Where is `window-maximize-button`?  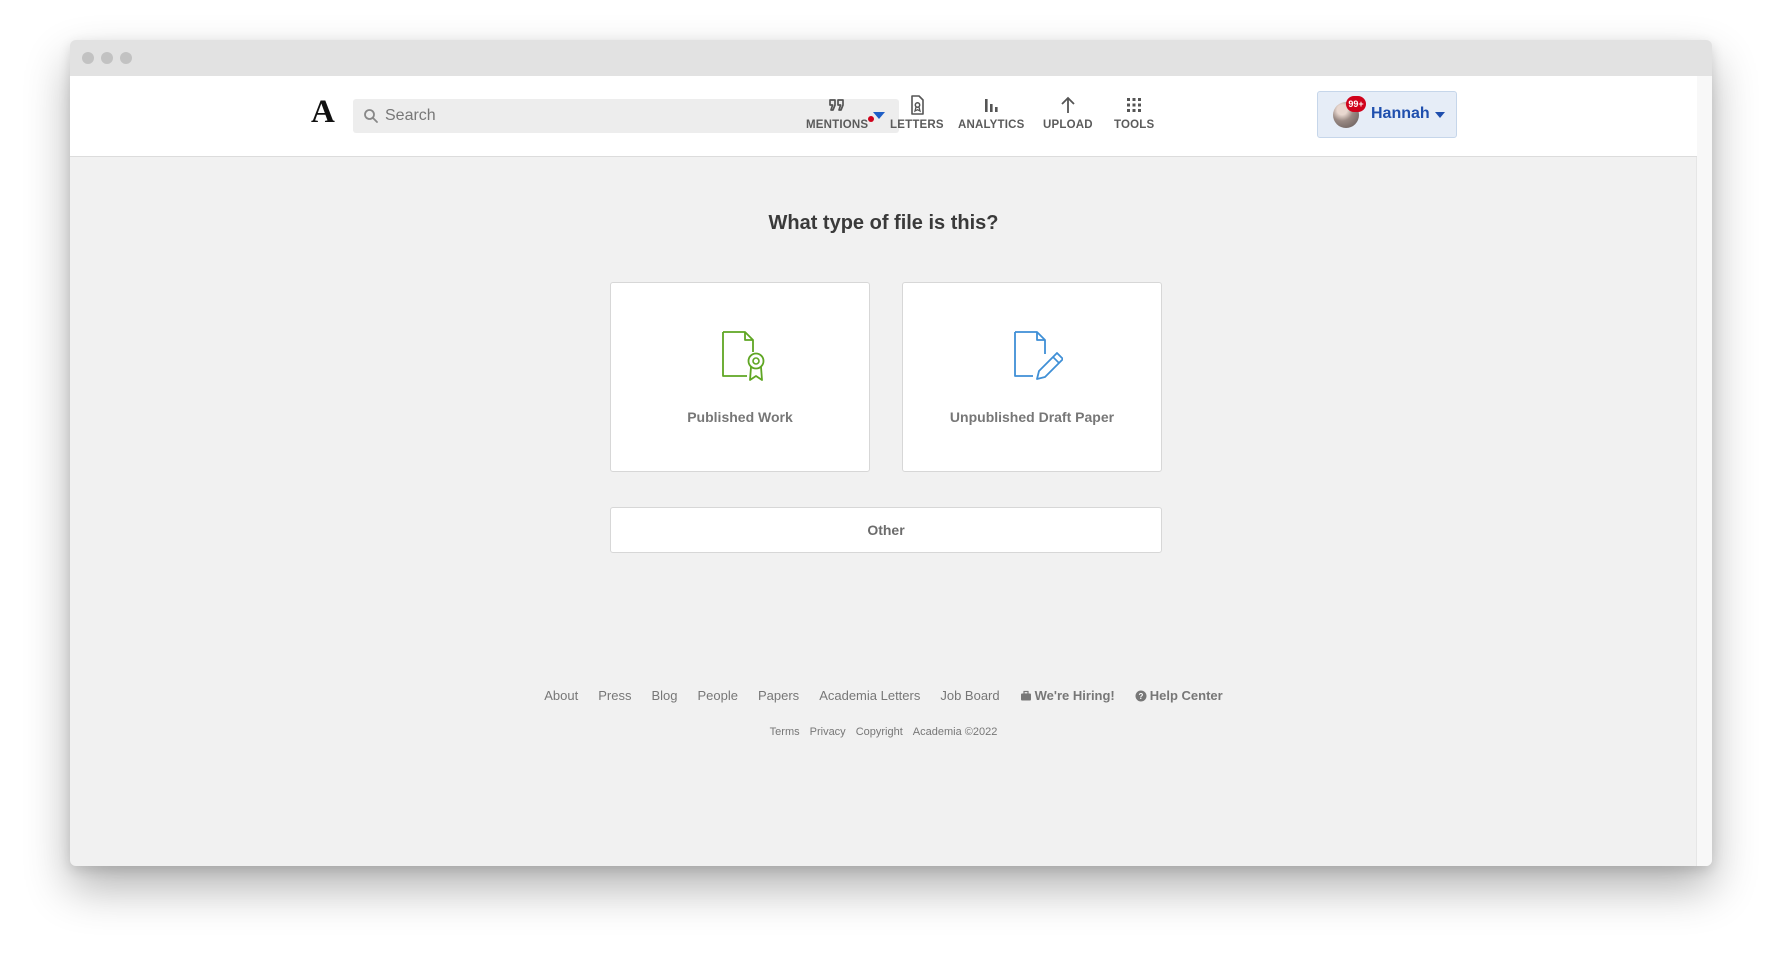
window-maximize-button is located at coordinates (126, 58).